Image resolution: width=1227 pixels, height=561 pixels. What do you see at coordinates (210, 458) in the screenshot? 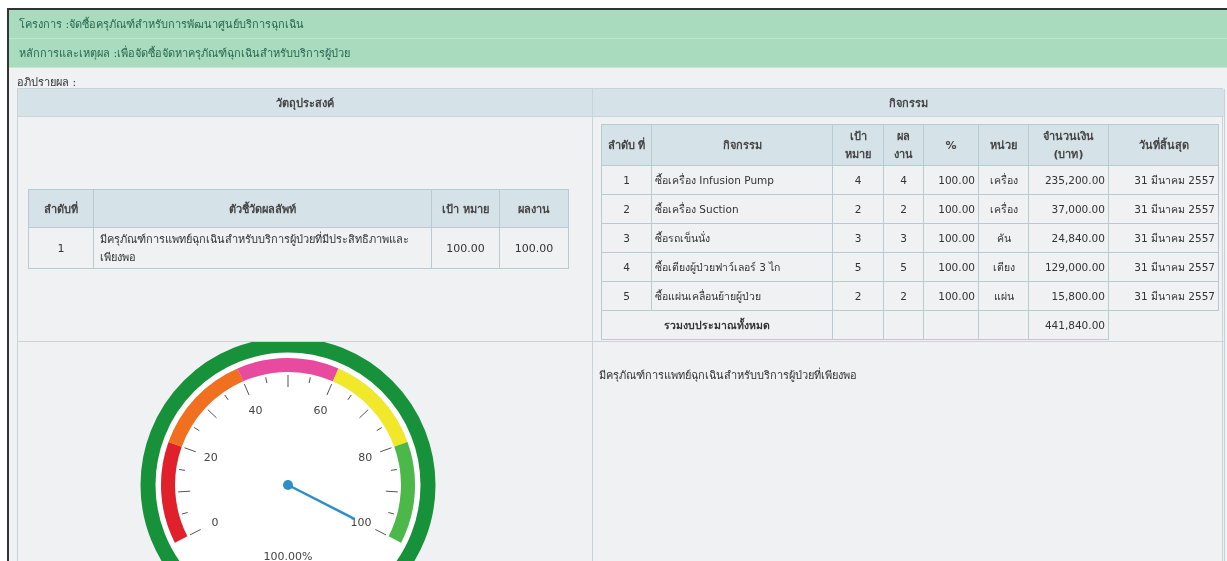
I see `gauge-tick-label: 20` at bounding box center [210, 458].